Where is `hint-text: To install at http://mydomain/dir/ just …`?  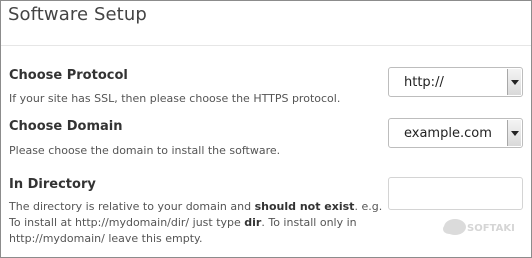
hint-text: To install at http://mydomain/dir/ just … is located at coordinates (127, 222).